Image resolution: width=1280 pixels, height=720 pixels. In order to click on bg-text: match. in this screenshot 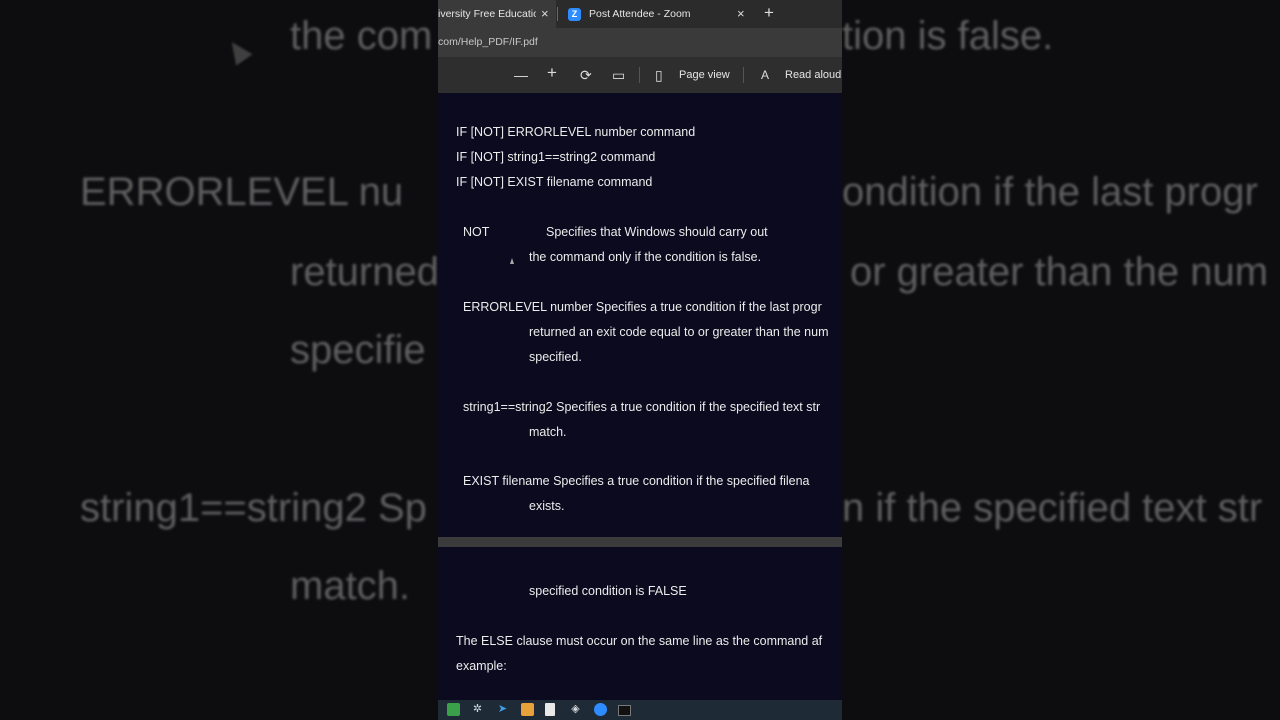, I will do `click(350, 586)`.